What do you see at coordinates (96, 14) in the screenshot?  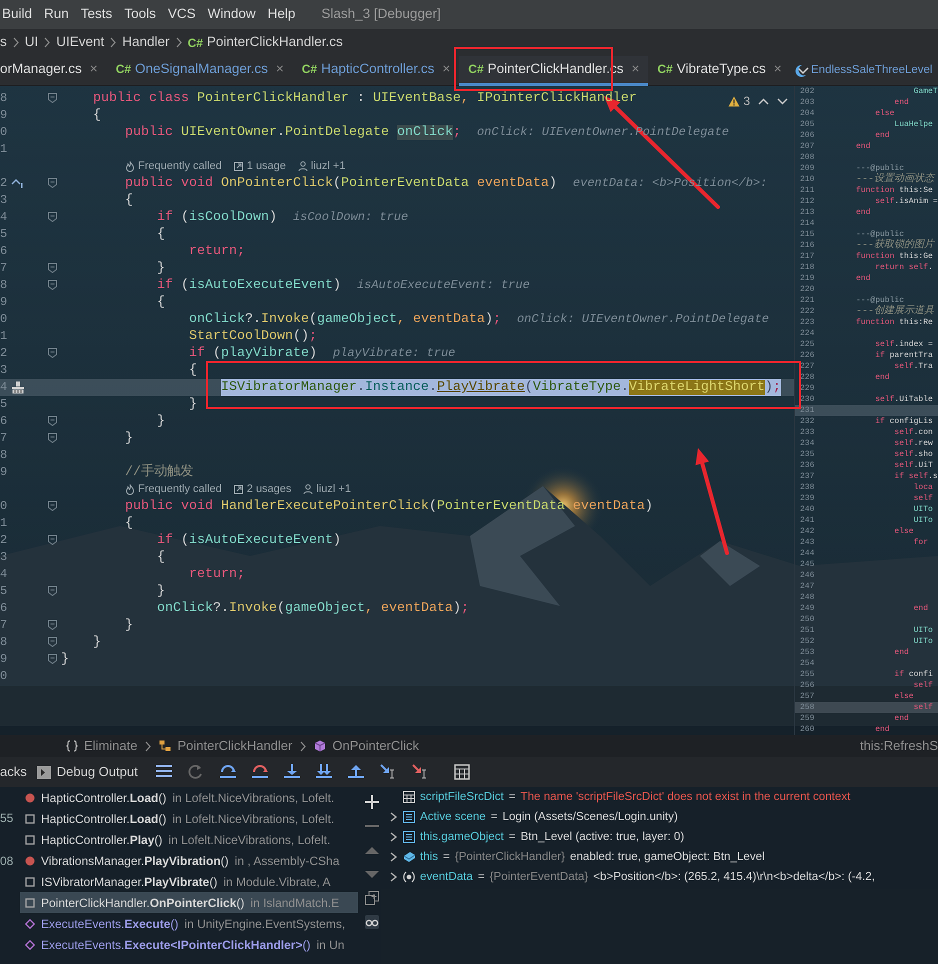 I see `menu-item: Tests` at bounding box center [96, 14].